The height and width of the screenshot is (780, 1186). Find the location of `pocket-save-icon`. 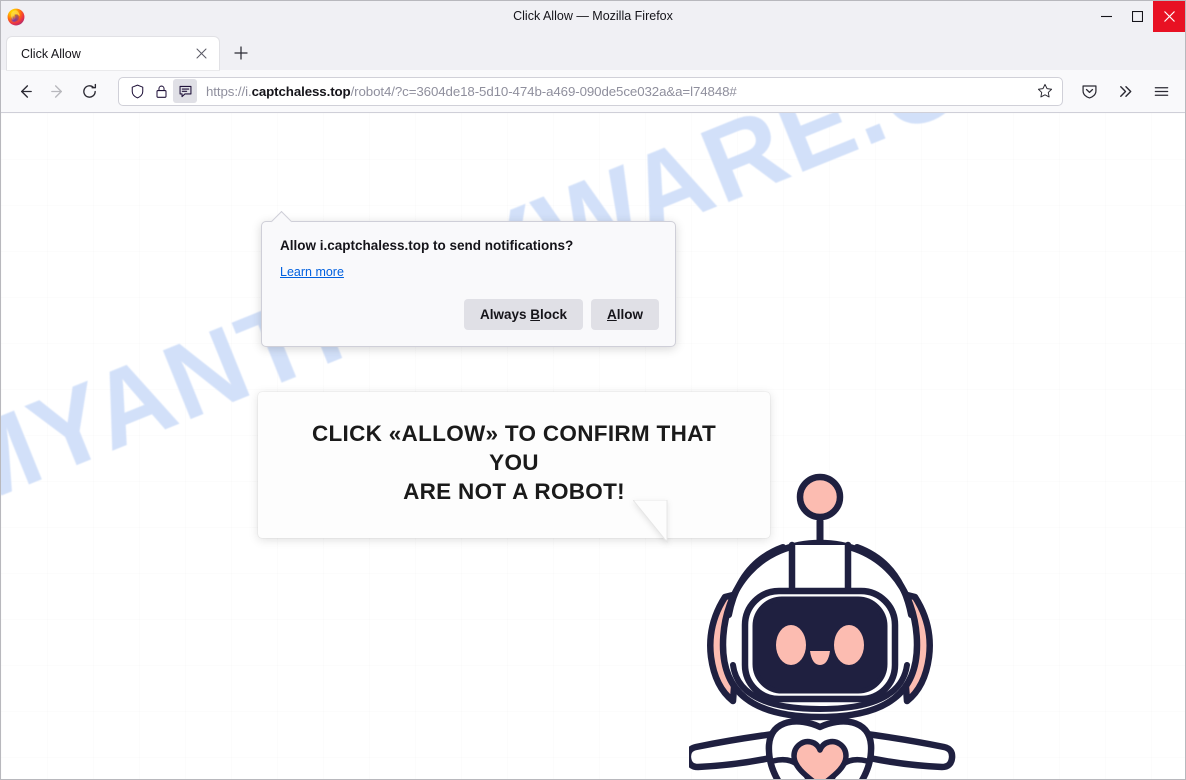

pocket-save-icon is located at coordinates (1089, 91).